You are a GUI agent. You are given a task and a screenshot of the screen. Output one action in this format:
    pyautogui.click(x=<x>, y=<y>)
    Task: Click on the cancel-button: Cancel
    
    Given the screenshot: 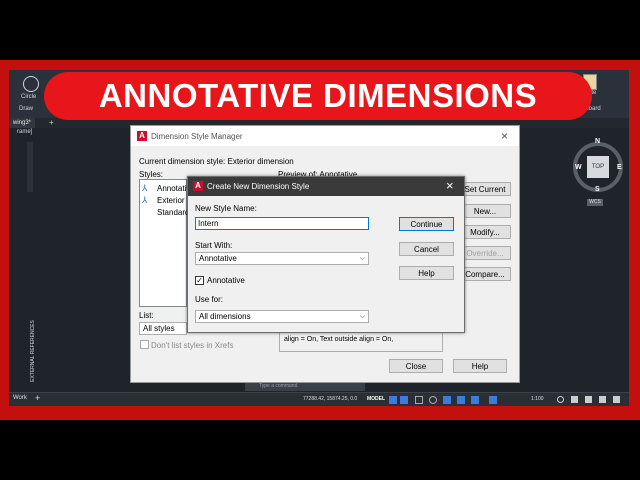 What is the action you would take?
    pyautogui.click(x=426, y=249)
    